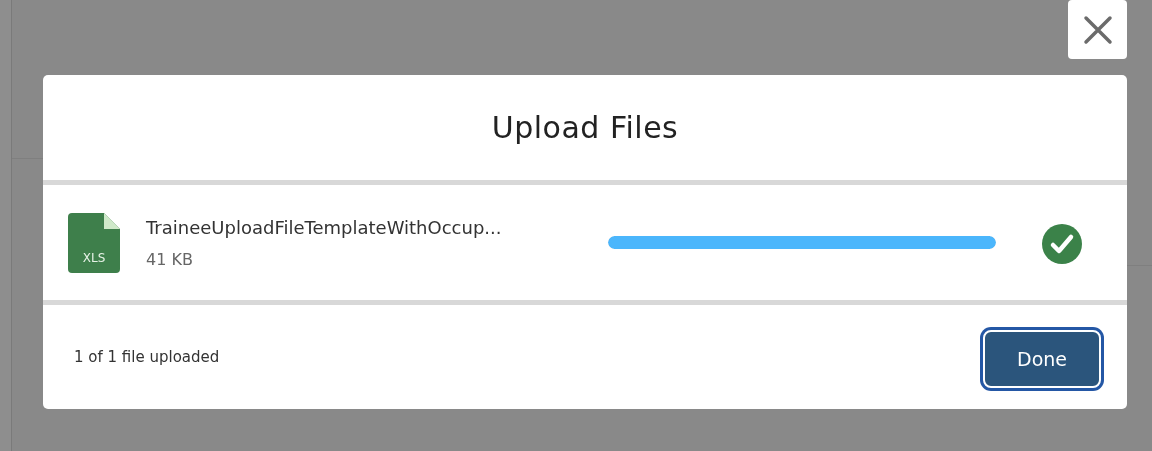 The height and width of the screenshot is (451, 1152). What do you see at coordinates (94, 242) in the screenshot?
I see `spreadsheet-file-icon: XLS` at bounding box center [94, 242].